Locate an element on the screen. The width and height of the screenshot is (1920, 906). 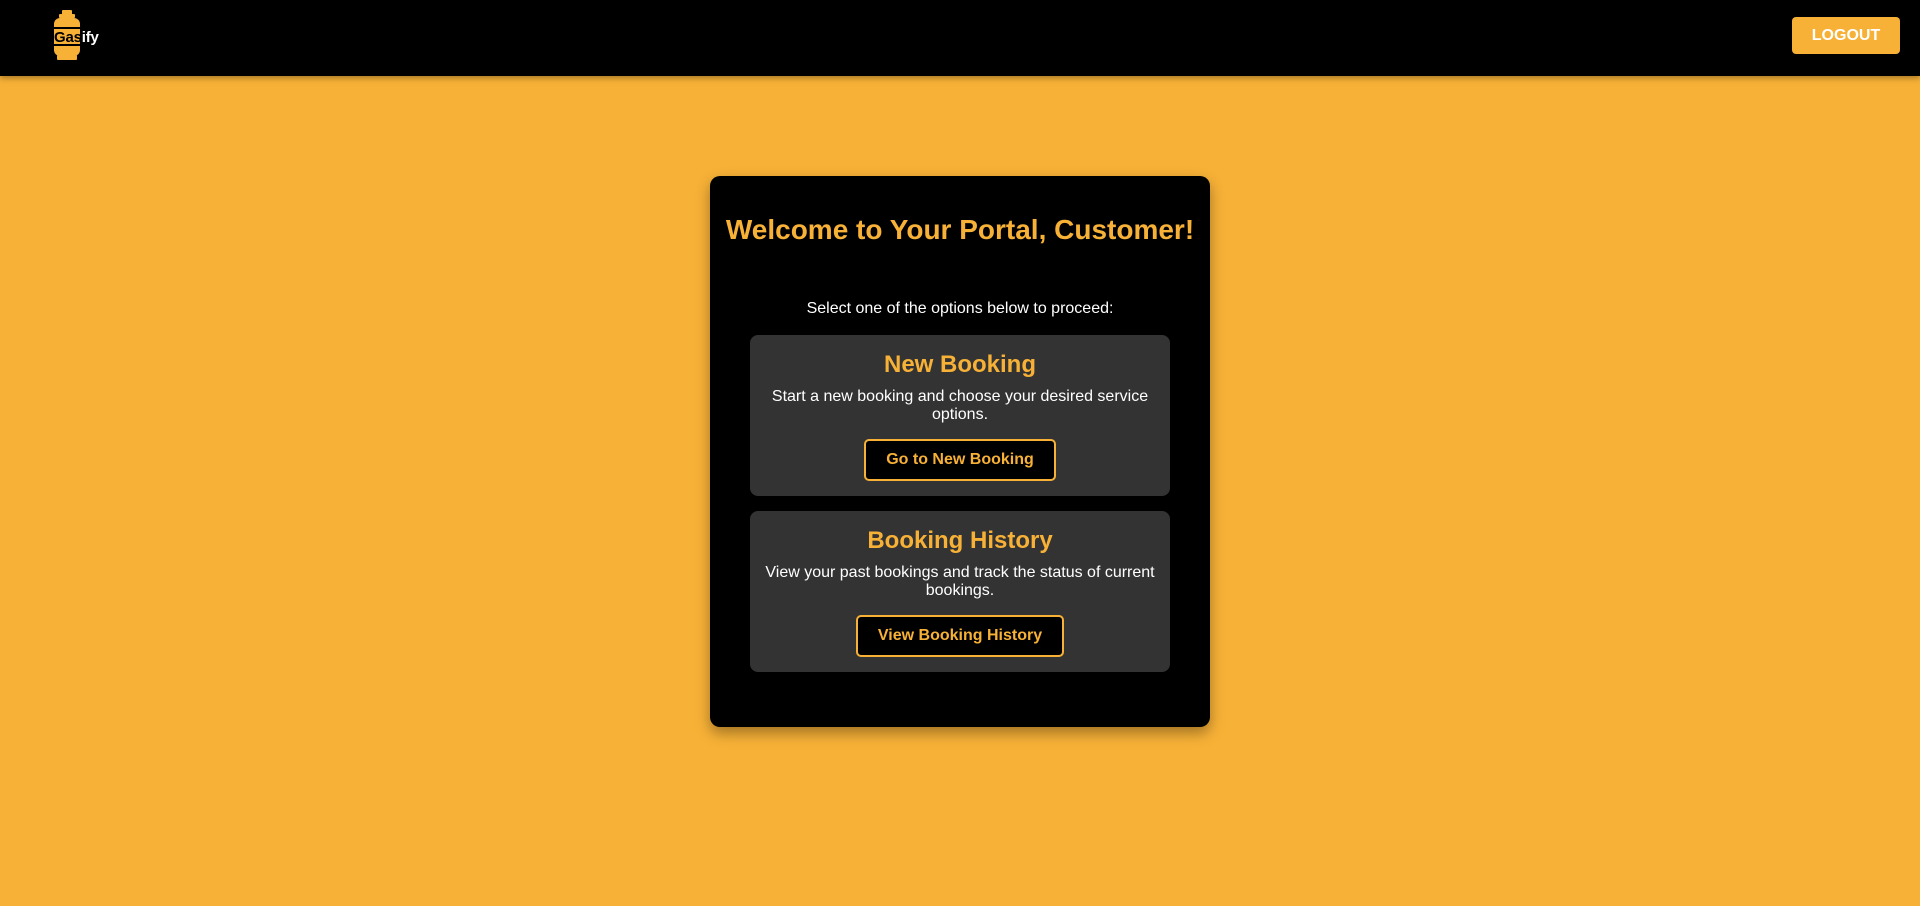
go-to-new-booking-button: Go to New Booking is located at coordinates (960, 460).